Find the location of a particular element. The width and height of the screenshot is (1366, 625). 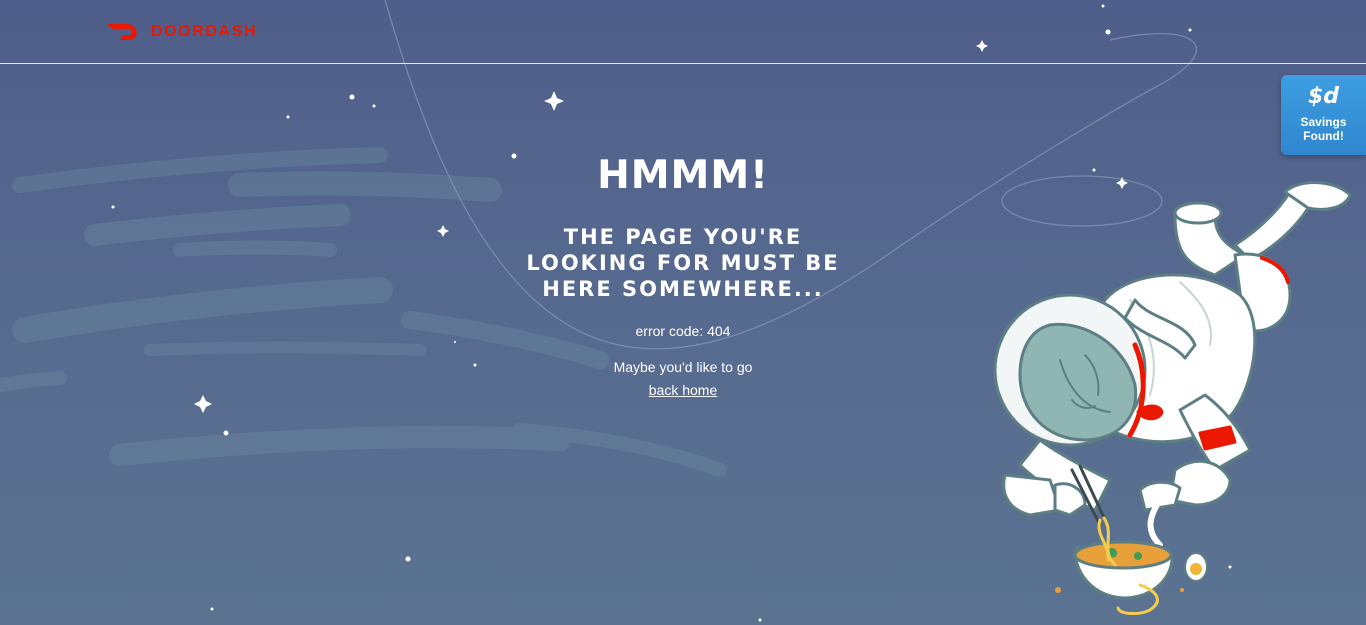

suggestion-text: Maybe you'd like to go is located at coordinates (683, 367).